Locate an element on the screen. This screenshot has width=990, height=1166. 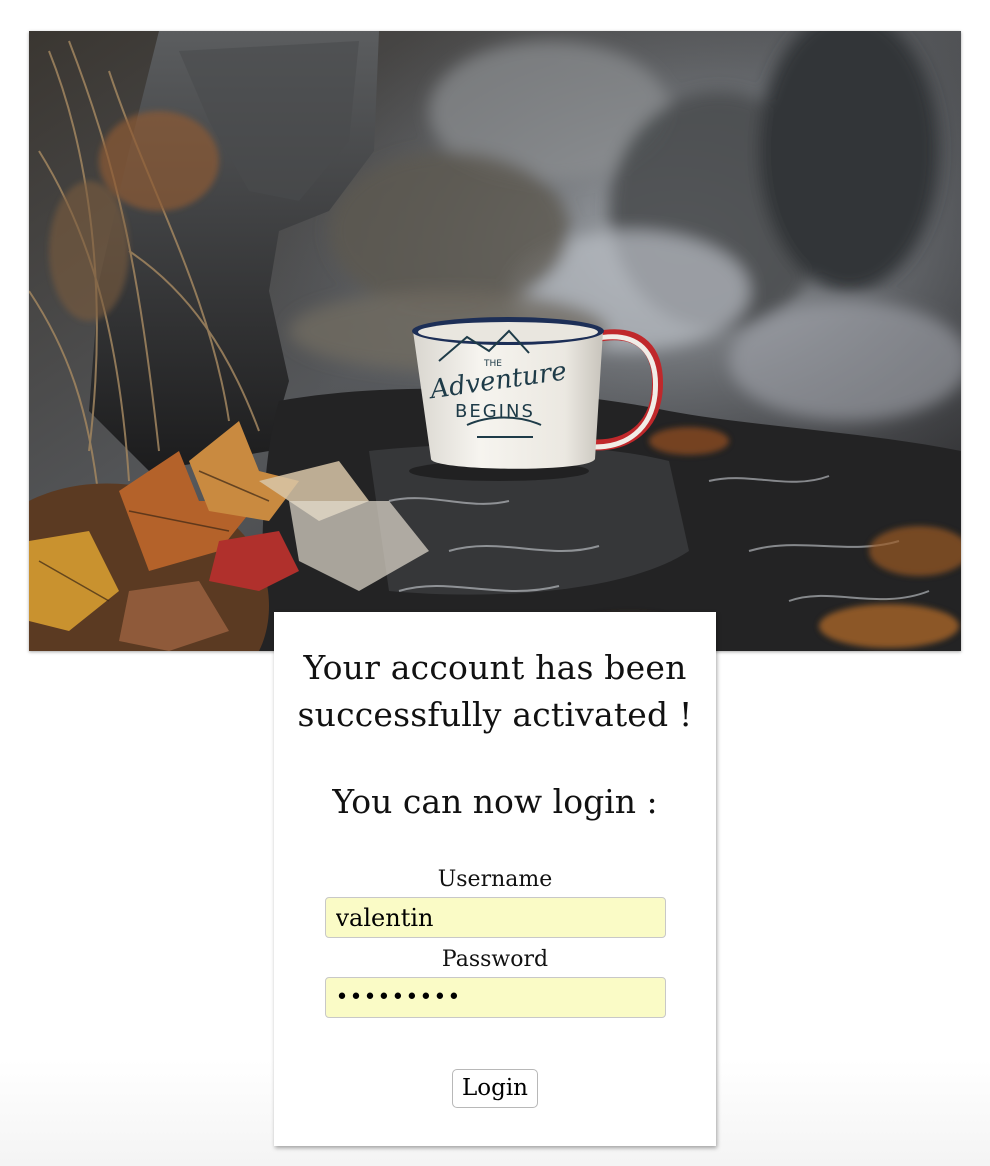
login-form: Username Password Login is located at coordinates (495, 987).